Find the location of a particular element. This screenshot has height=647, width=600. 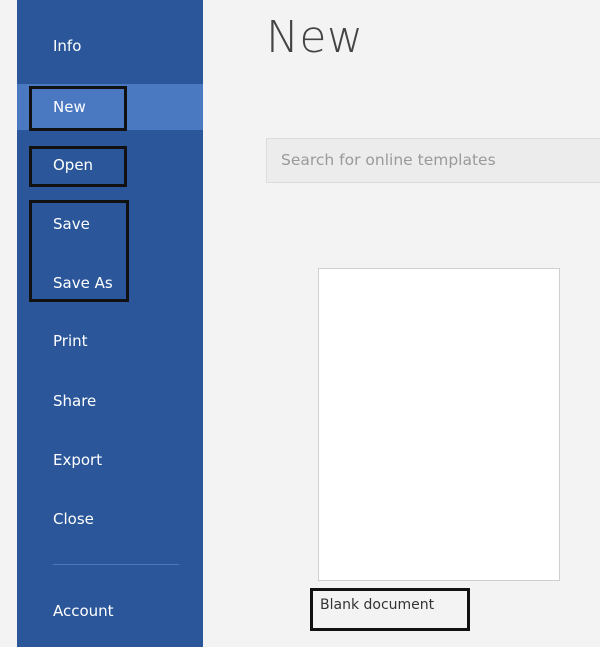

sidebar-item-export: Export is located at coordinates (110, 460).